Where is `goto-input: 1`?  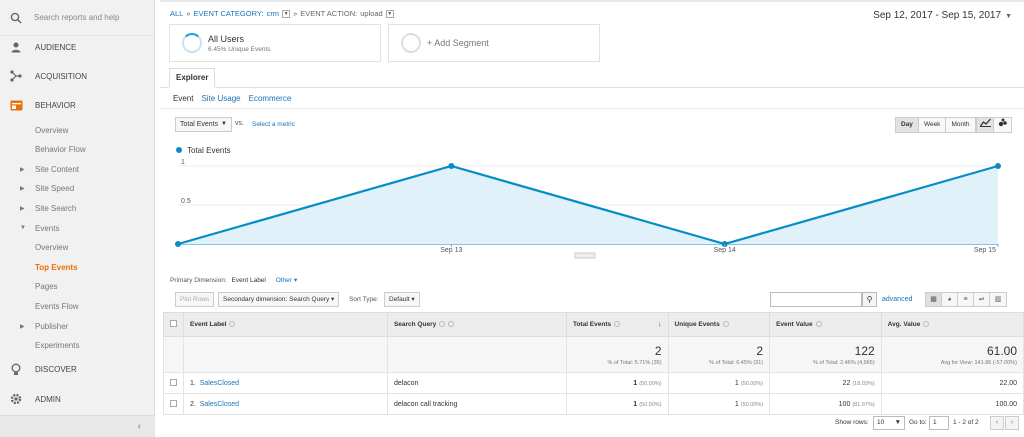
goto-input: 1 is located at coordinates (939, 423).